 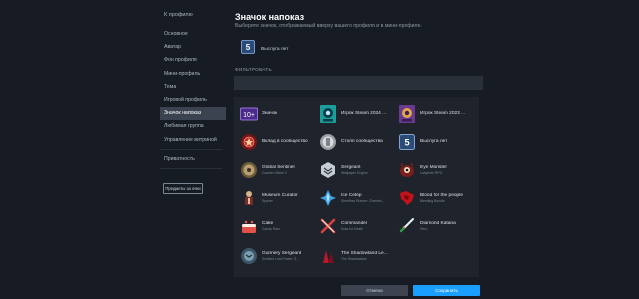 What do you see at coordinates (407, 226) in the screenshot?
I see `diamond-katana-icon` at bounding box center [407, 226].